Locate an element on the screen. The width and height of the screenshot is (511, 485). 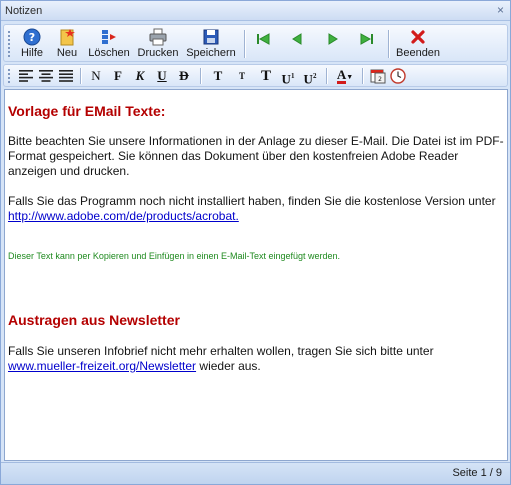
justify-button is located at coordinates (66, 76).